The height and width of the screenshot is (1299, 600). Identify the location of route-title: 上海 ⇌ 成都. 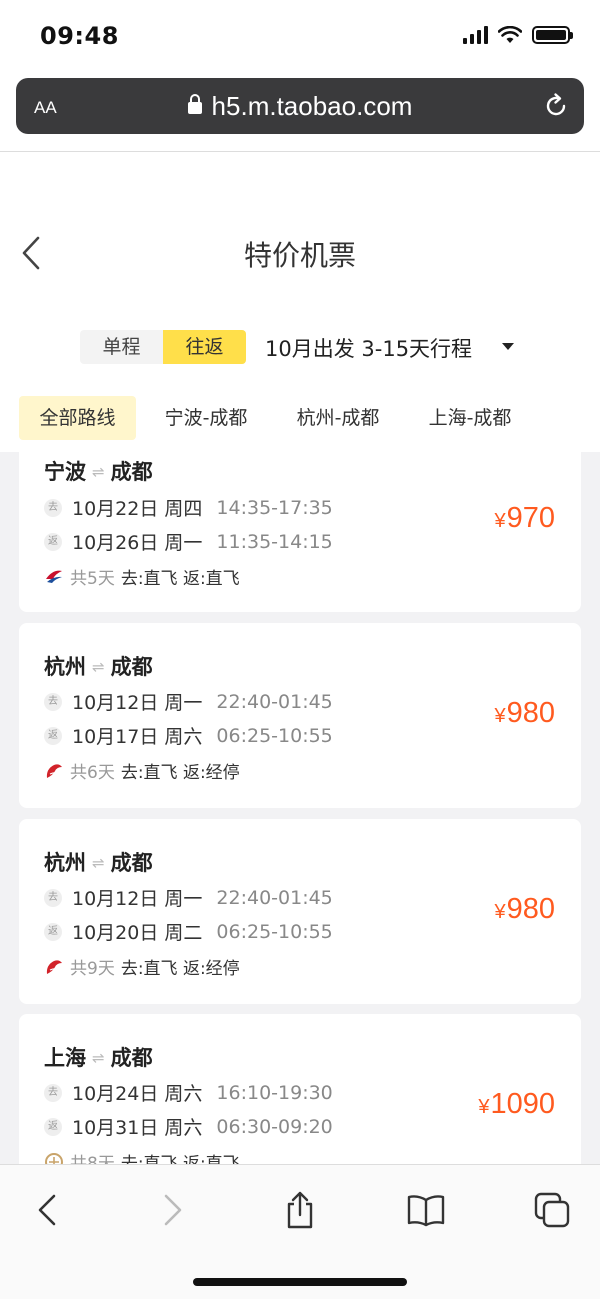
(98, 1058).